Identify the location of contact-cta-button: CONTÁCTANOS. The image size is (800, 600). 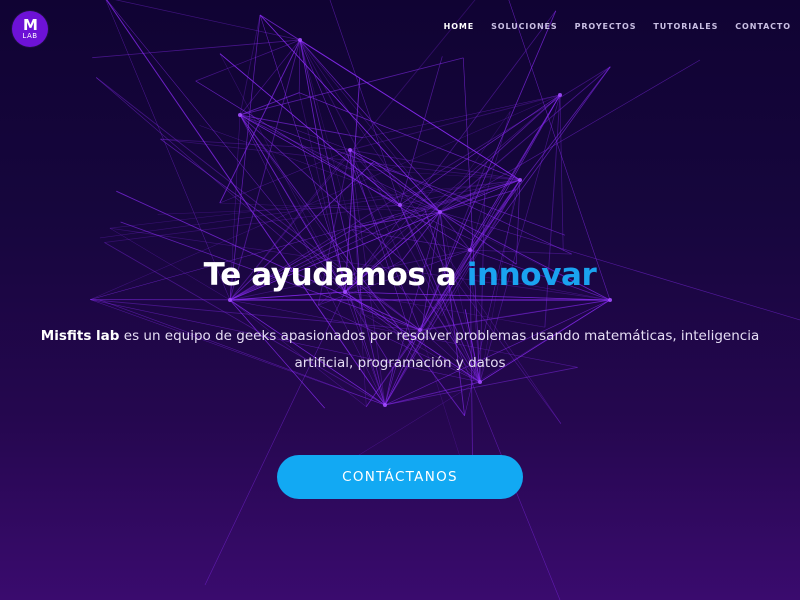
(400, 477).